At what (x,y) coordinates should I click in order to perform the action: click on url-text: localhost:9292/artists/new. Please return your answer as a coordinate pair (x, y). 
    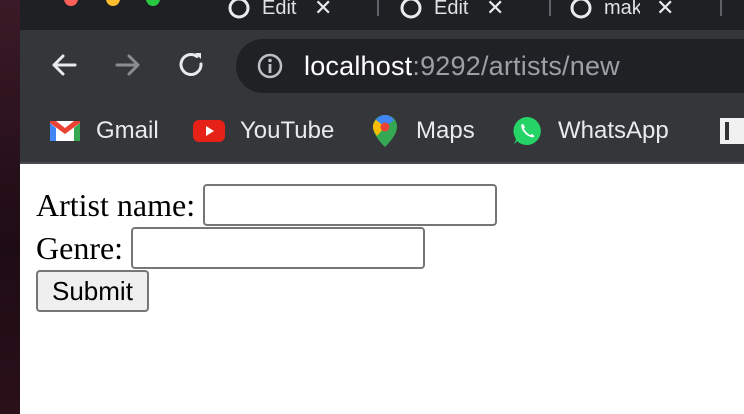
    Looking at the image, I should click on (462, 66).